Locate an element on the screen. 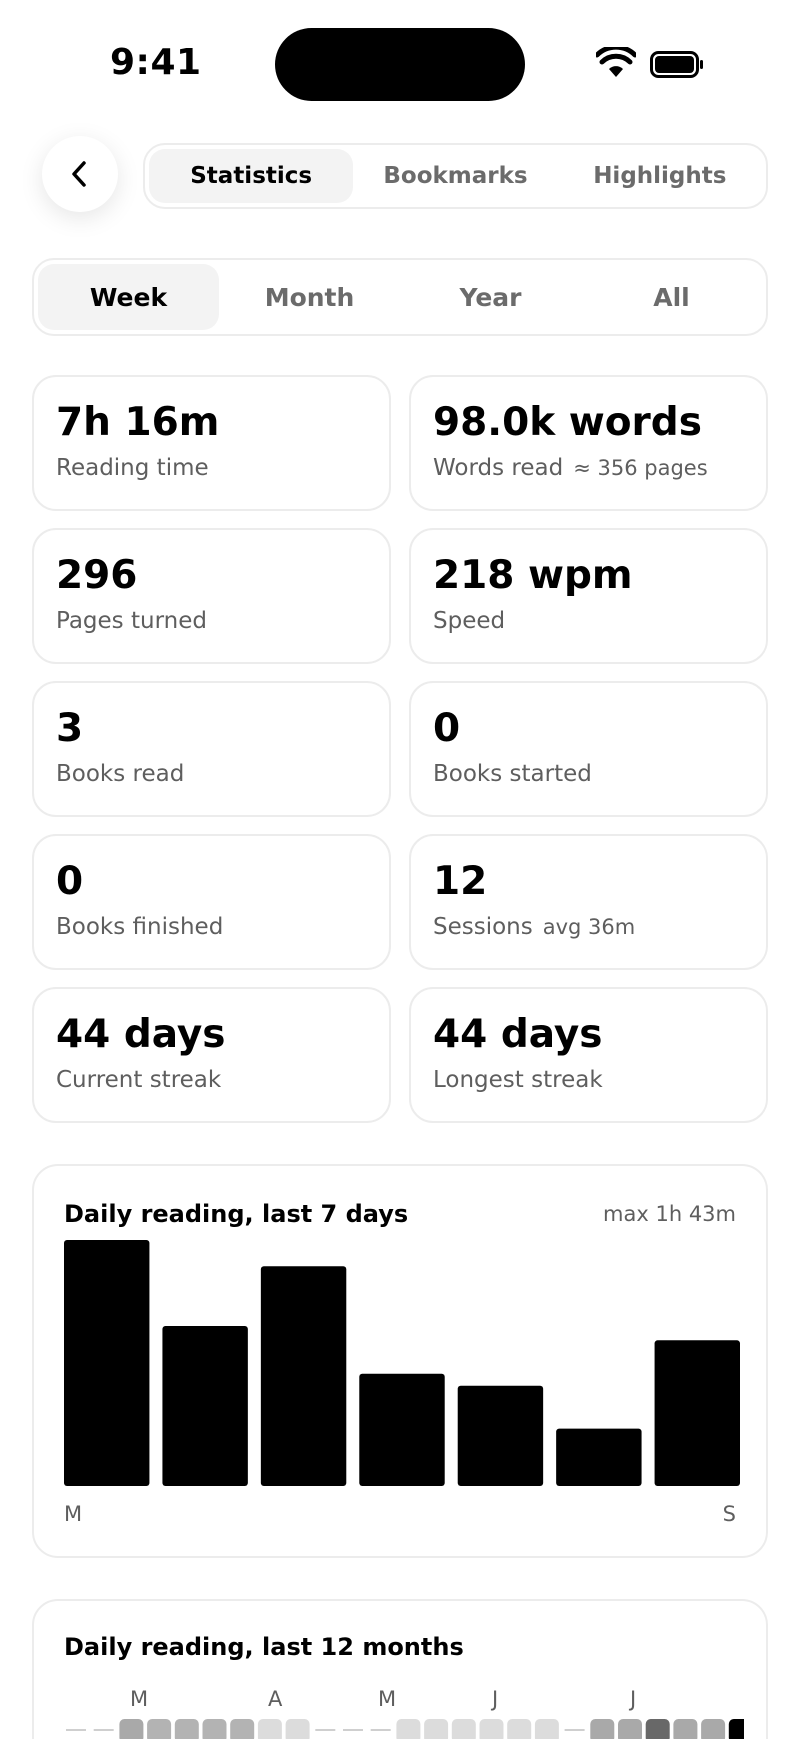 Image resolution: width=800 pixels, height=1739 pixels. stat-label: Longest streak is located at coordinates (588, 1080).